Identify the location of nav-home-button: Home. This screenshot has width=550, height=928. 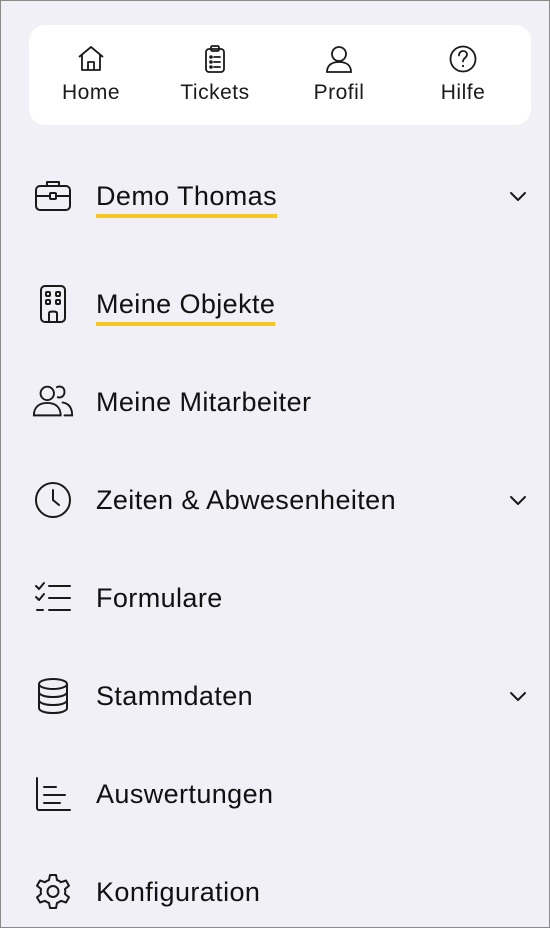
(91, 75).